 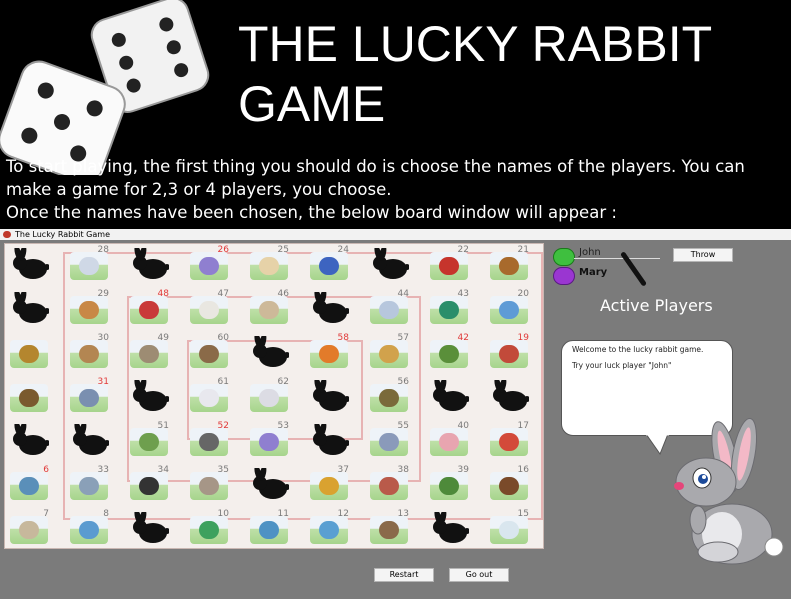 I want to click on board-square: 30, so click(x=89, y=351).